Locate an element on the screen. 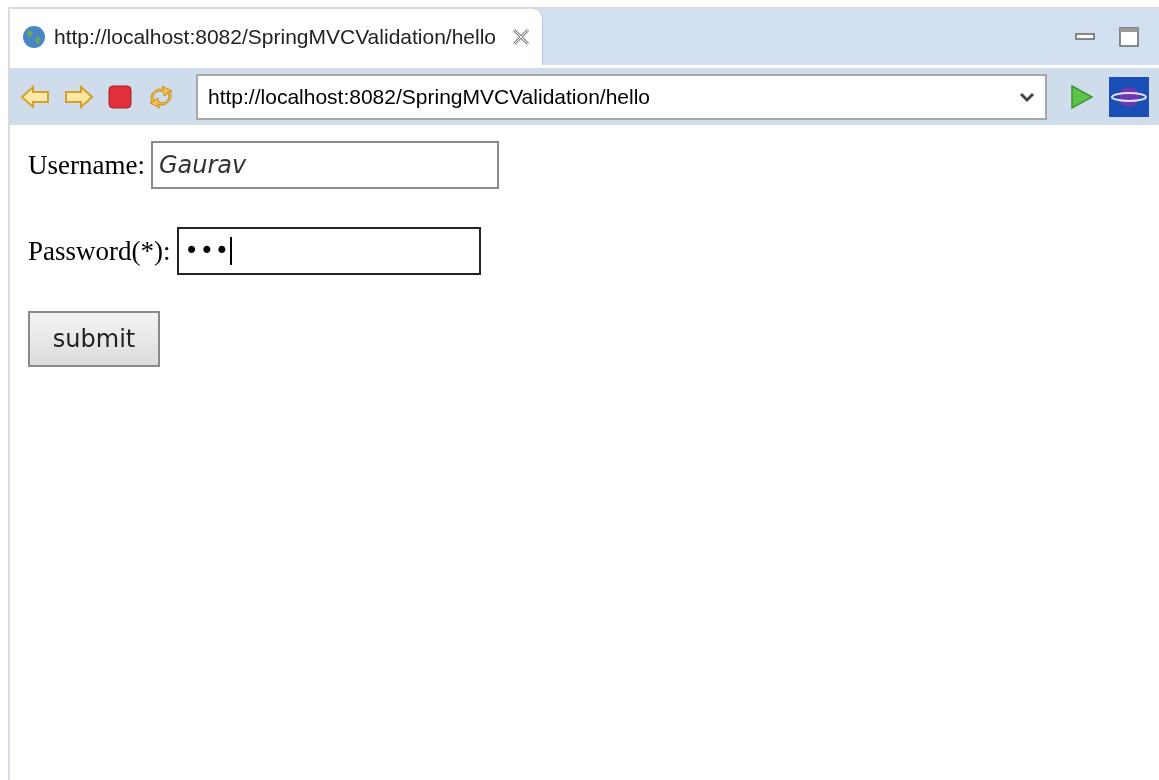 The width and height of the screenshot is (1159, 780). close-icon is located at coordinates (521, 37).